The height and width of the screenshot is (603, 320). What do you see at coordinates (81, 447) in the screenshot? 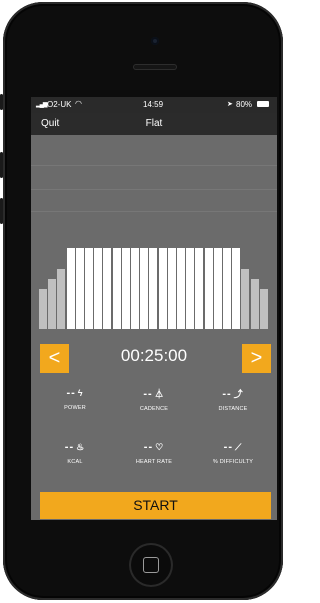
I see `flame-icon: ♨` at bounding box center [81, 447].